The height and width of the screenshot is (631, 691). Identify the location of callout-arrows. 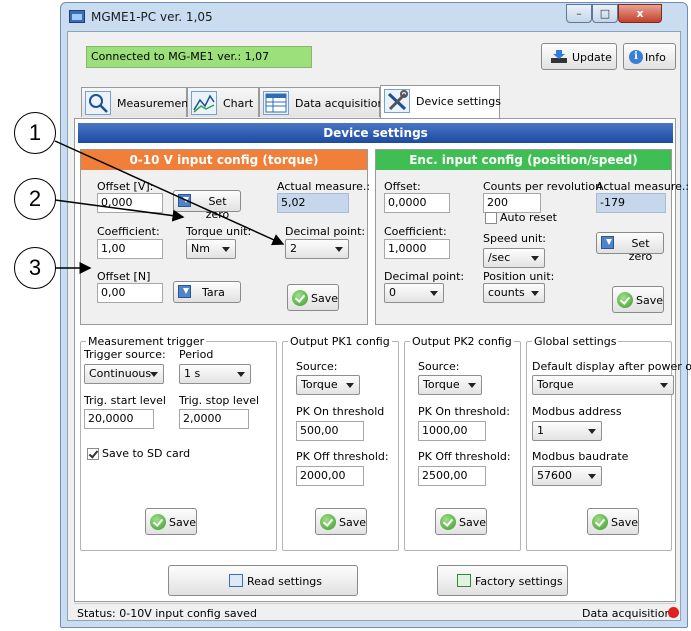
(169, 207).